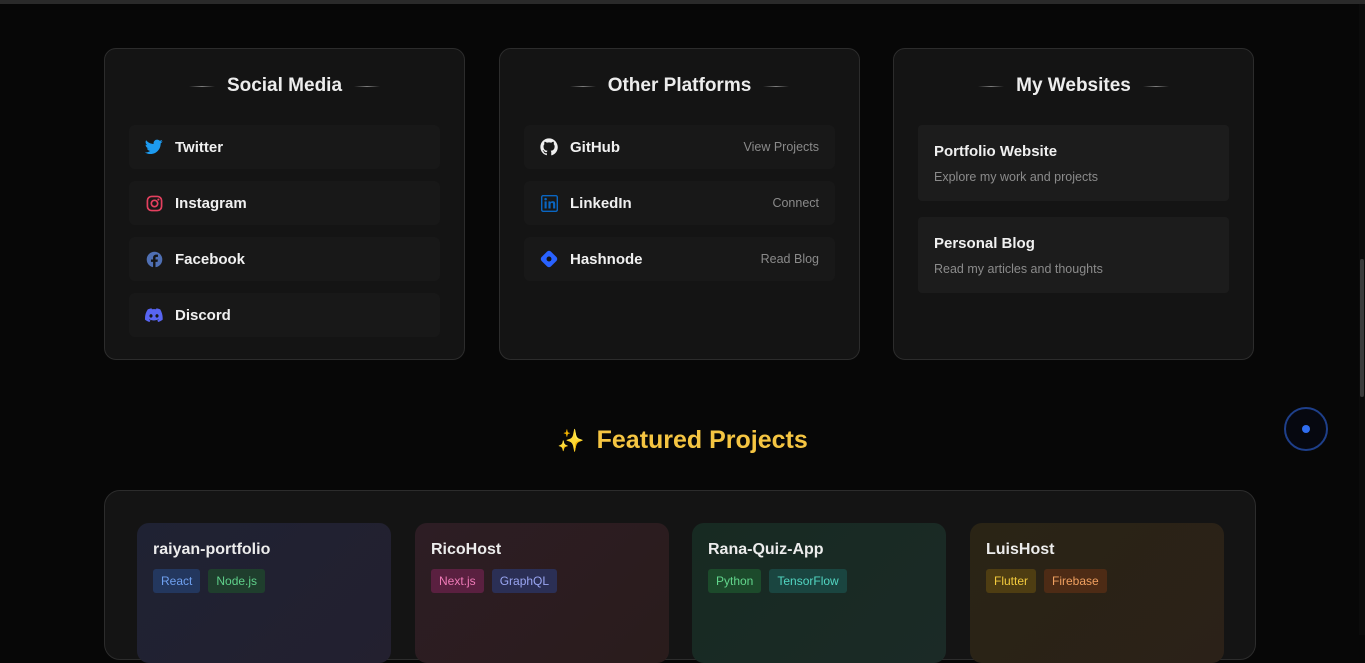  I want to click on featured-projects-title: Featured Projects, so click(702, 440).